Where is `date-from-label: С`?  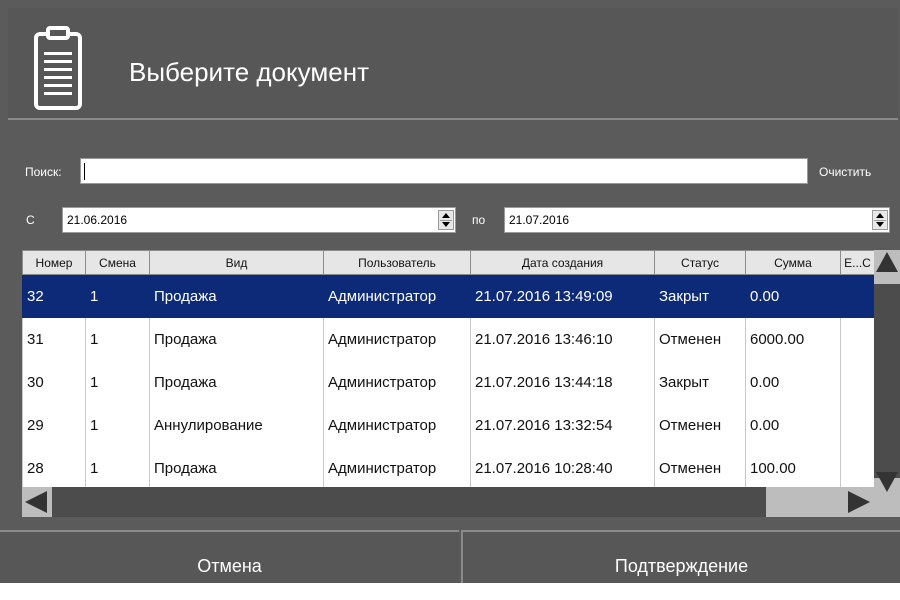 date-from-label: С is located at coordinates (30, 220).